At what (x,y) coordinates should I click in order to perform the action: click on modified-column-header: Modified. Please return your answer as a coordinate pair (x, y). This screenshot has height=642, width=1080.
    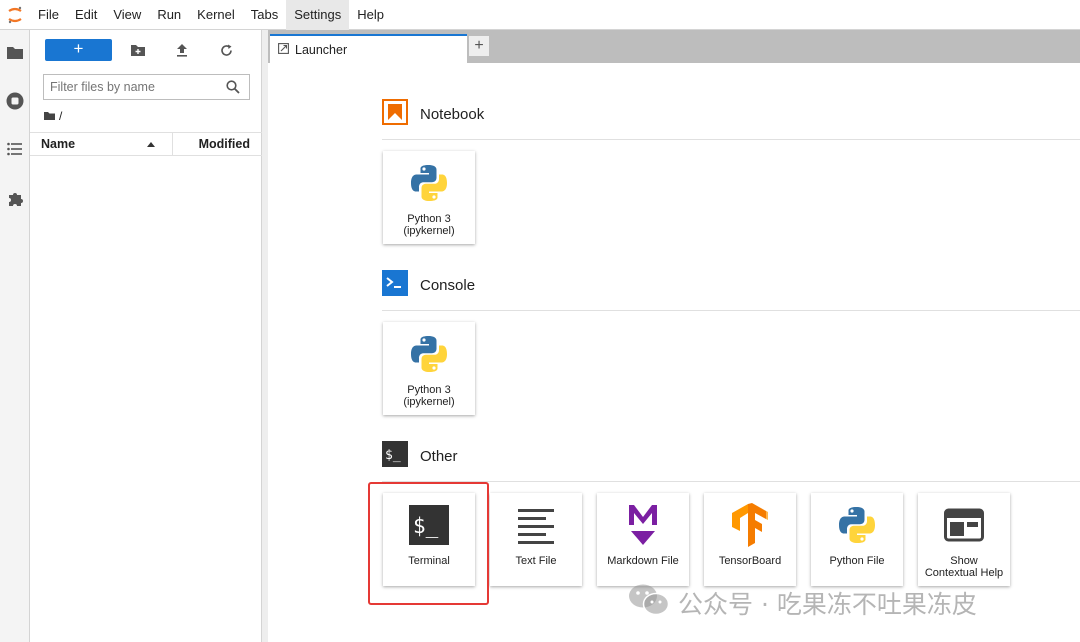
    Looking at the image, I should click on (224, 144).